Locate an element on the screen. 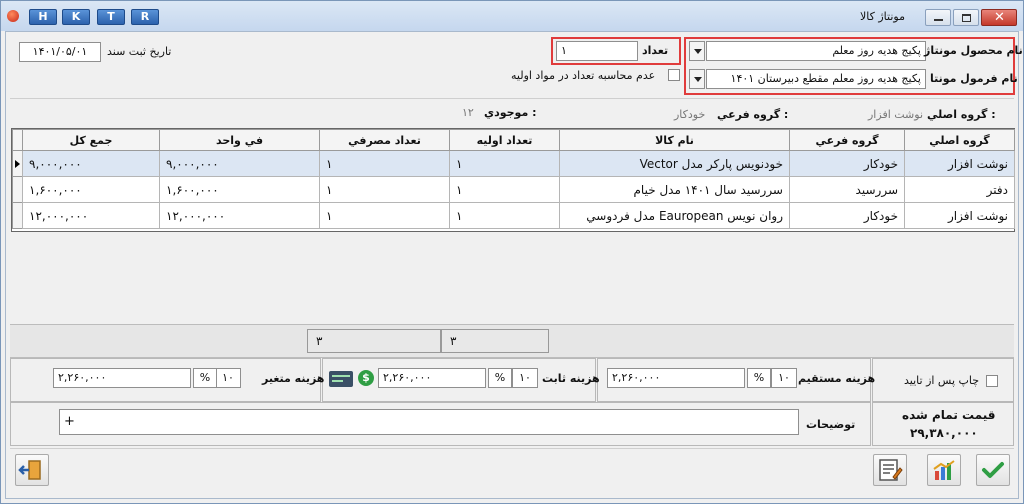 This screenshot has height=504, width=1024. cell-total: ۱۲,۰۰۰,۰۰۰ is located at coordinates (91, 215).